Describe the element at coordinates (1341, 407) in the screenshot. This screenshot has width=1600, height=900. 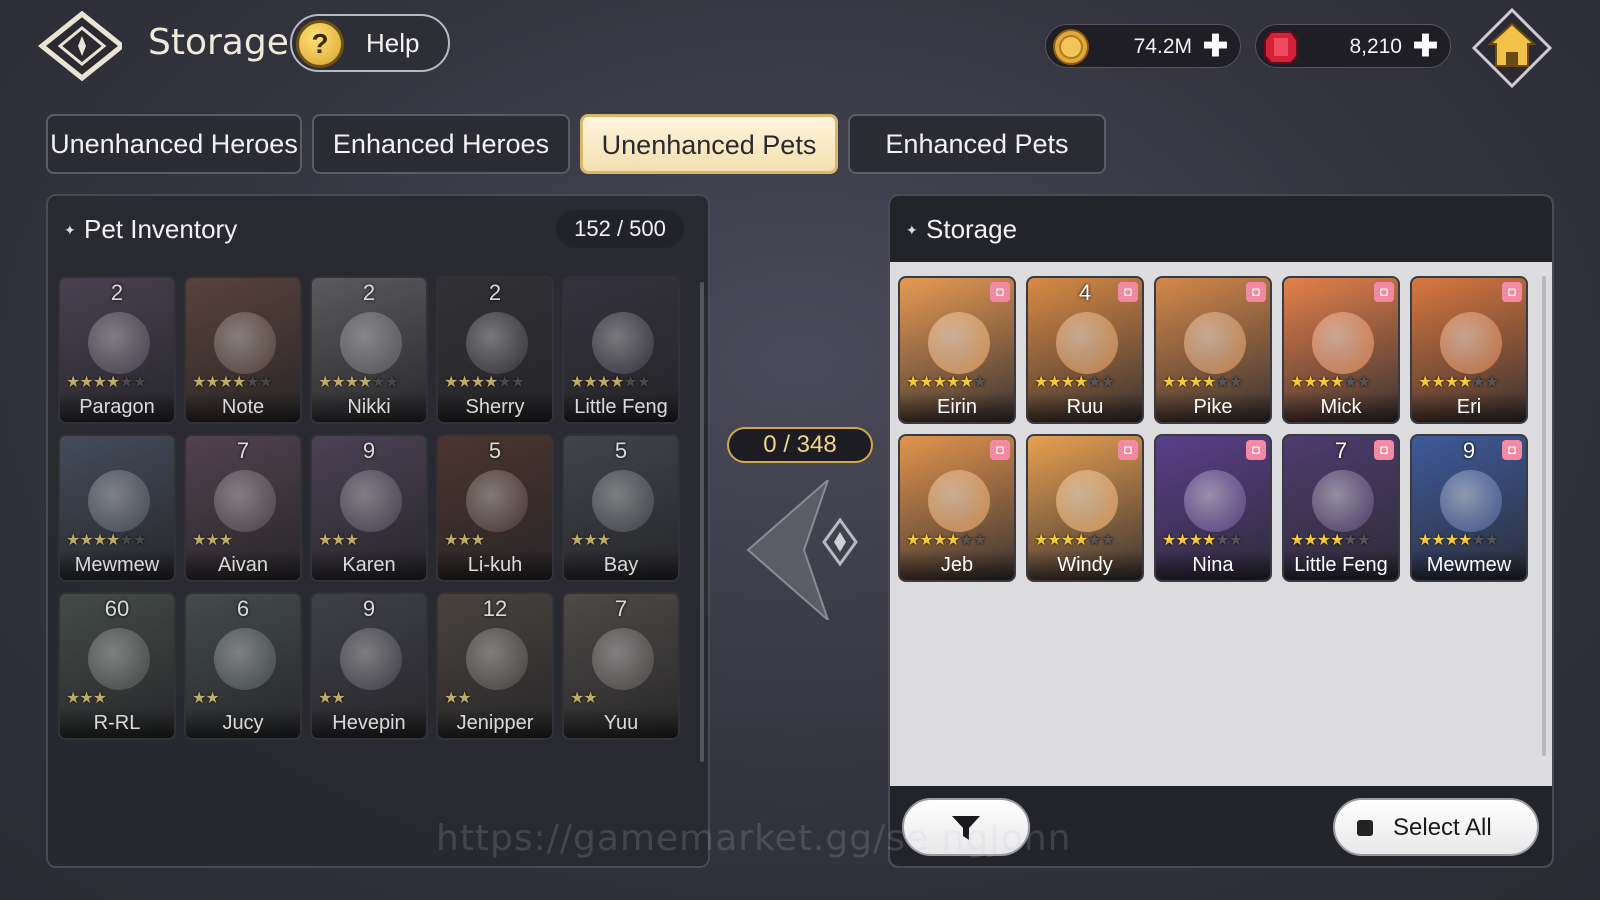
I see `pet-name: Mick` at that location.